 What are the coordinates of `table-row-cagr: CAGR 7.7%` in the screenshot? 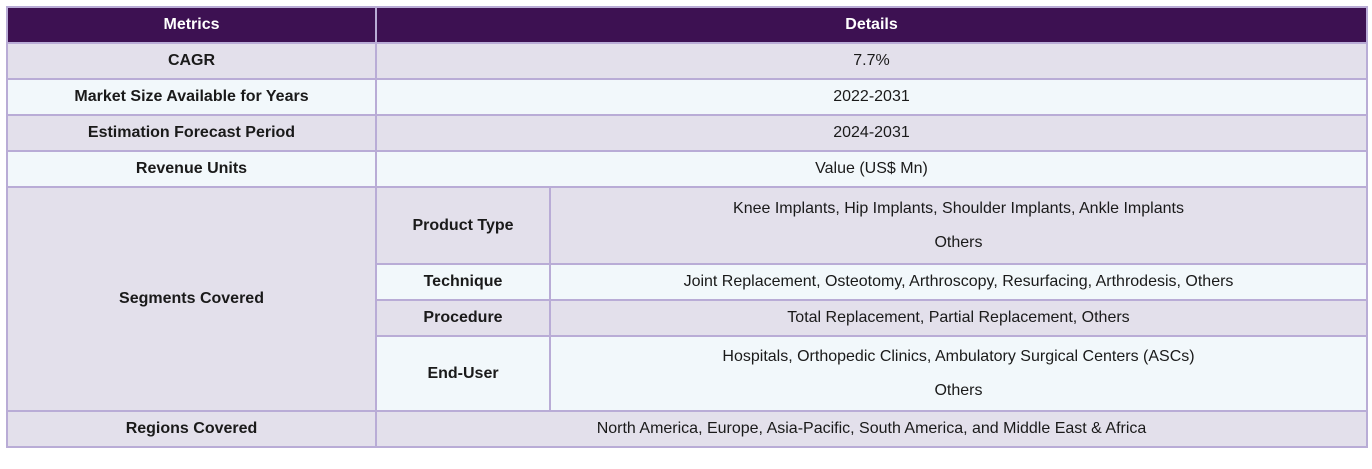 It's located at (687, 61).